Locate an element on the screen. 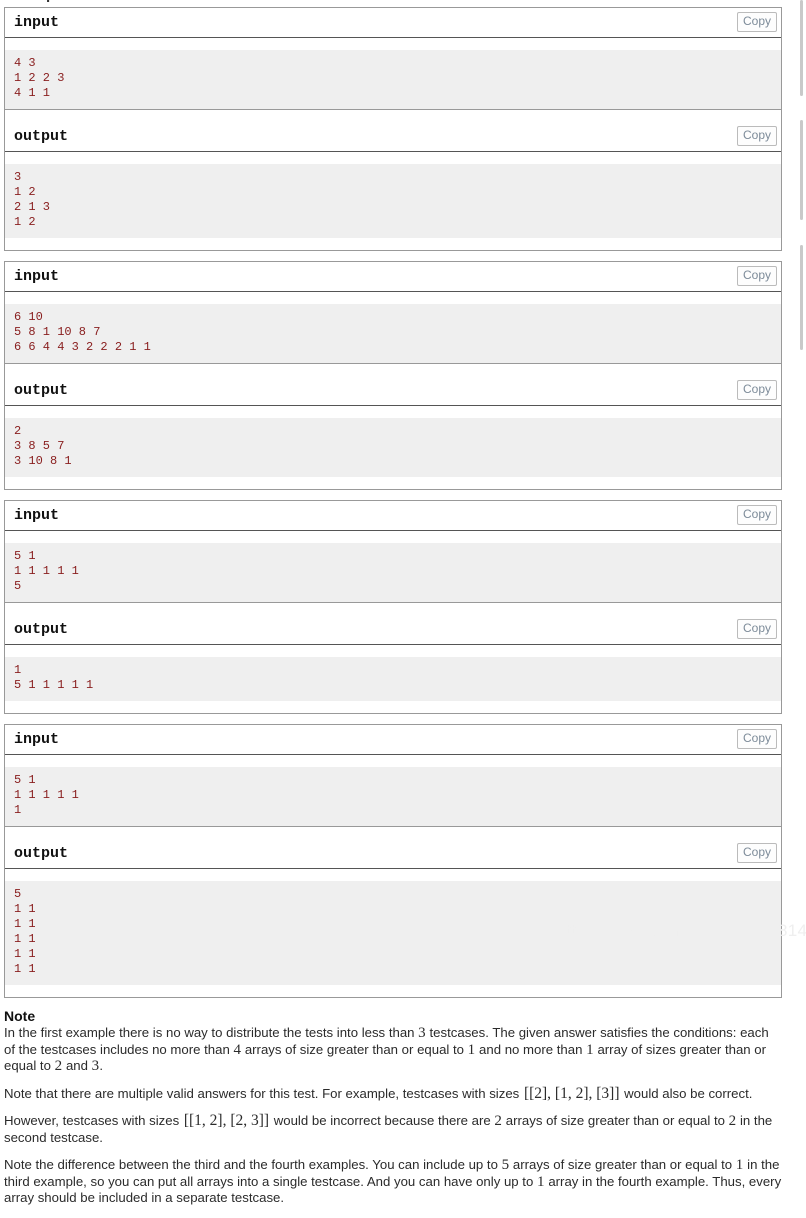 The width and height of the screenshot is (806, 1218). note-p4-text-b: arrays of size greater than or equal to is located at coordinates (622, 1164).